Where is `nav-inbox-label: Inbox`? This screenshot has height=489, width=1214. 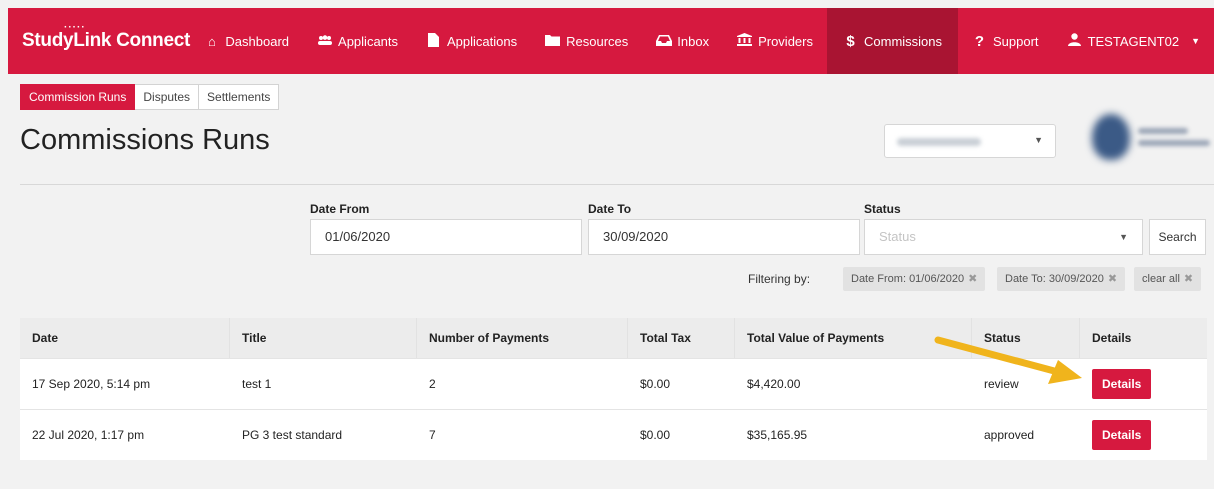 nav-inbox-label: Inbox is located at coordinates (693, 41).